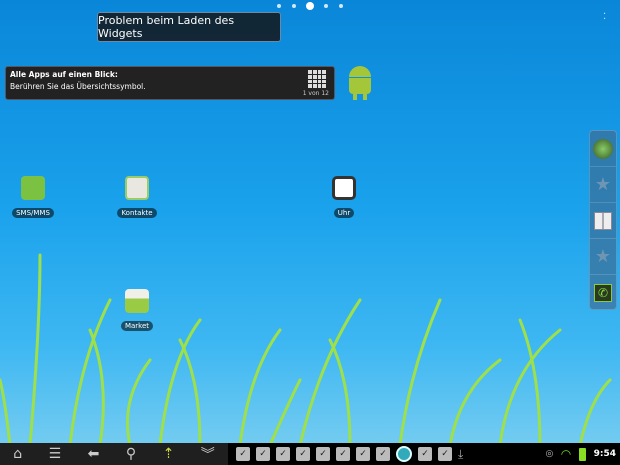  I want to click on app-sms: SMS/MMS, so click(33, 197).